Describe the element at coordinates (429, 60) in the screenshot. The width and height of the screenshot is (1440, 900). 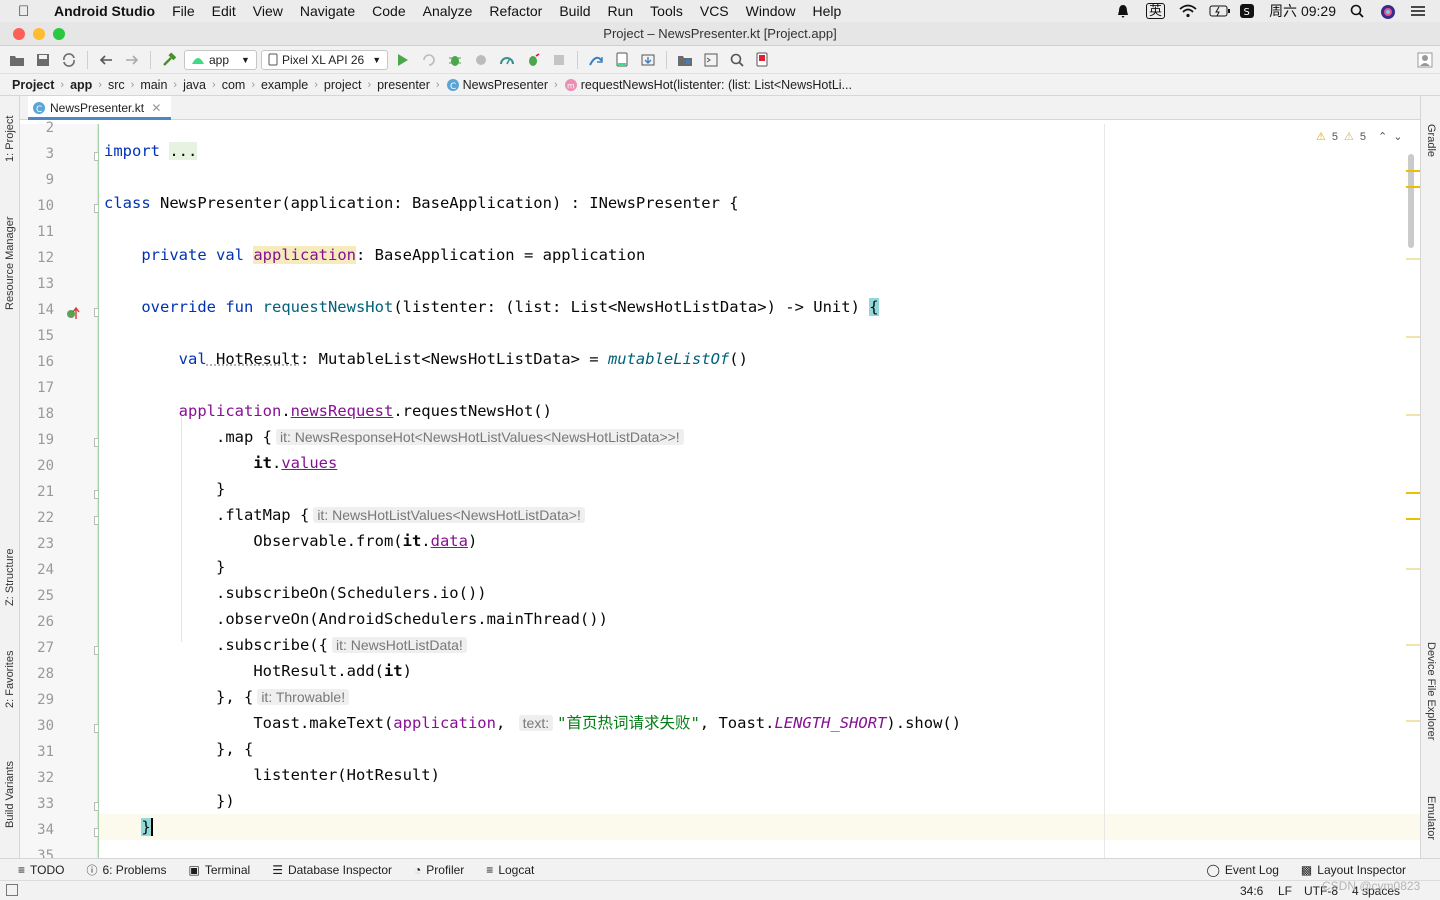
I see `apply-changes-icon` at that location.